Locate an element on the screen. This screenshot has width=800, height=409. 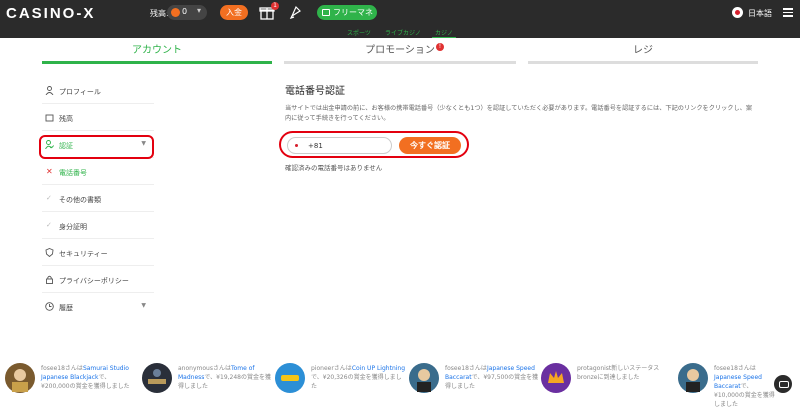
tab-promotions: プロモーション is located at coordinates (400, 51).